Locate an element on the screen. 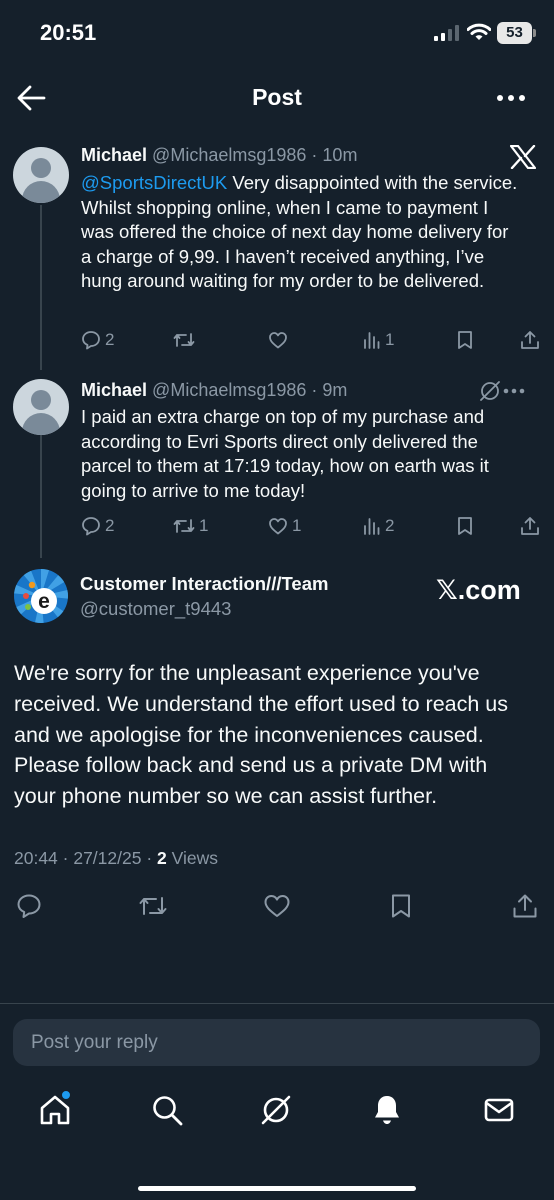 The width and height of the screenshot is (554, 1200). post-timestamp: 20:44 · 27/12/25 · is located at coordinates (86, 858).